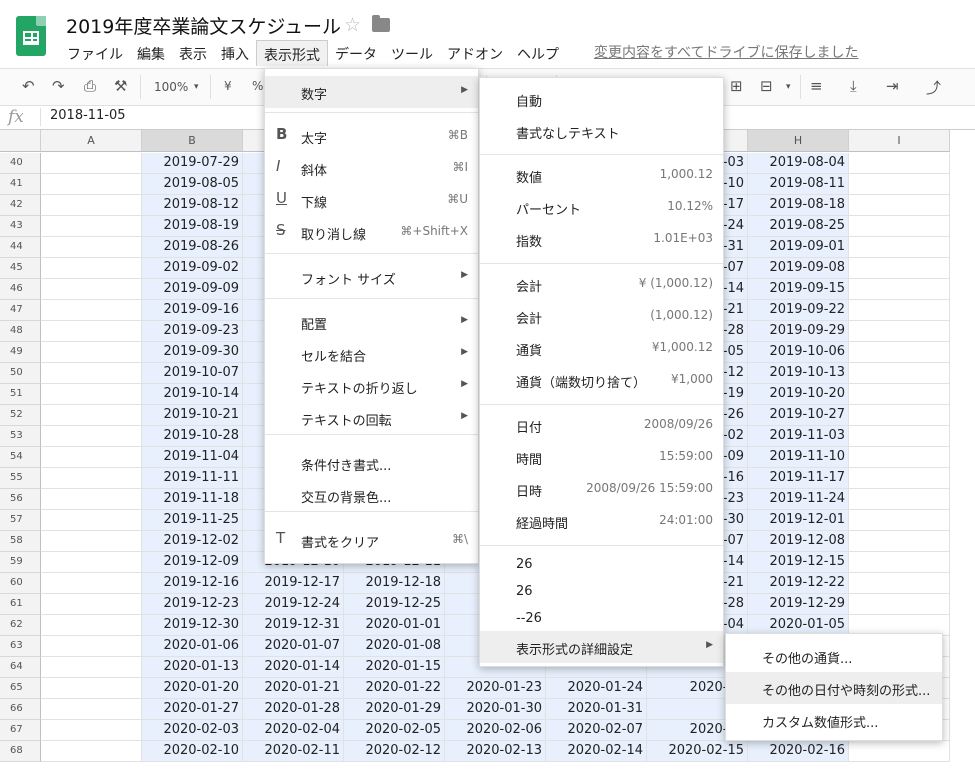 Image resolution: width=975 pixels, height=769 pixels. I want to click on cell: 2020-01-22, so click(394, 688).